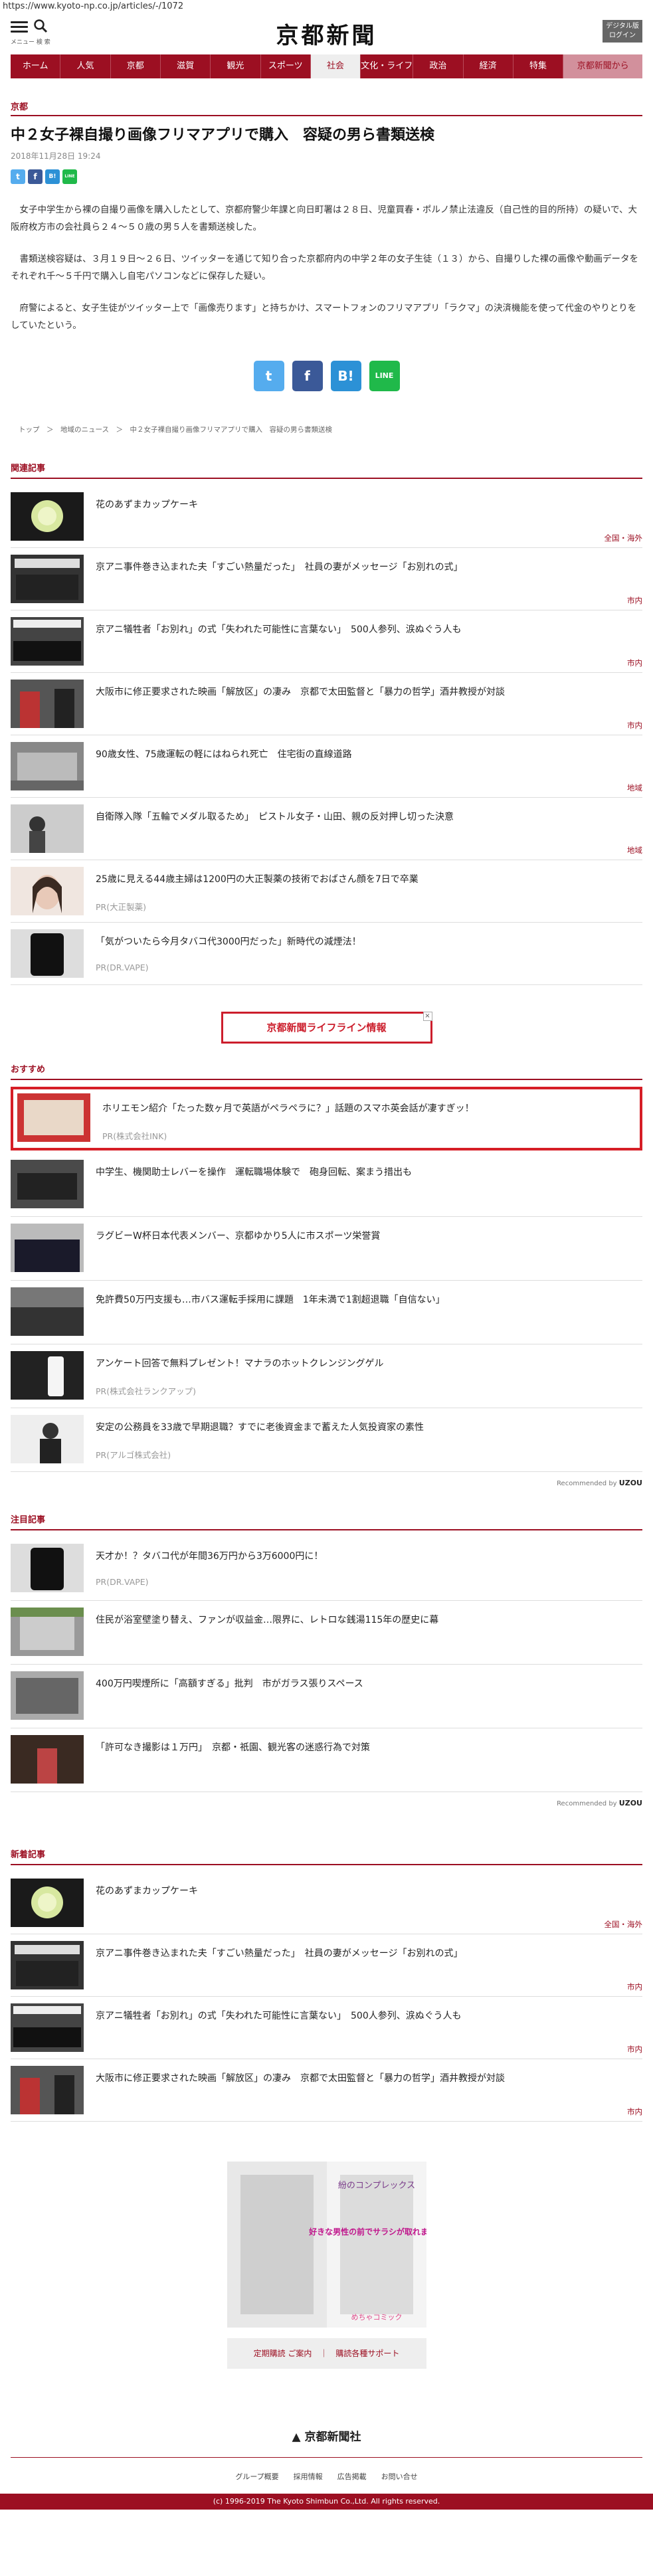  I want to click on list-item-title: 天才か！？タバコ代が年間36万円から3万6000円に！, so click(366, 1557).